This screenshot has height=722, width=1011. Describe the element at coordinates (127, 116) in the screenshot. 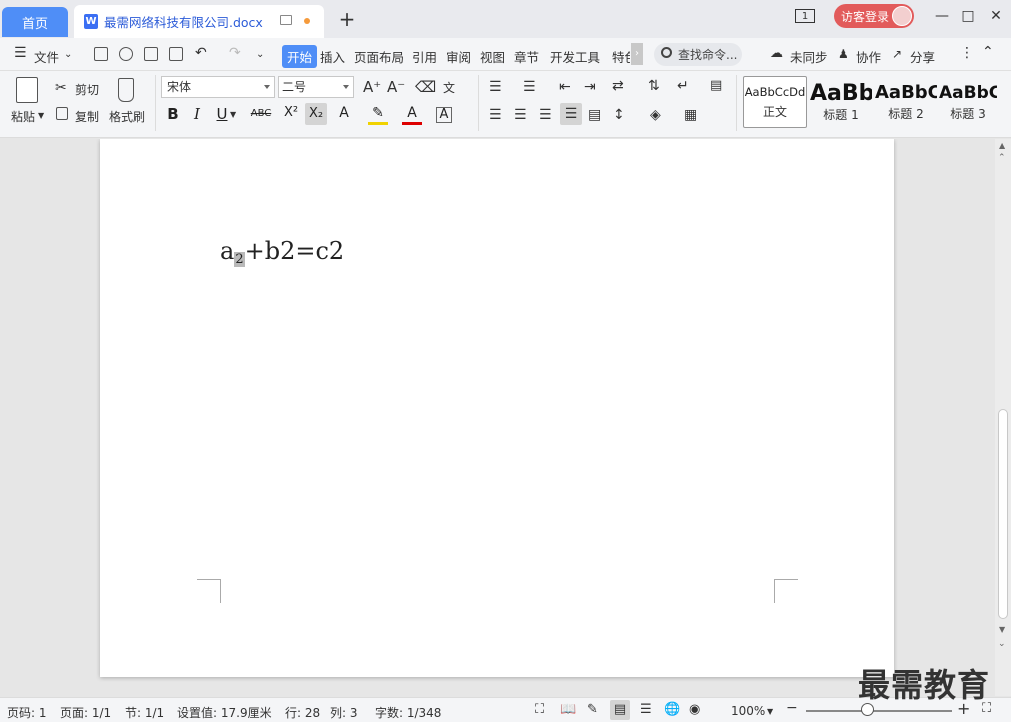

I see `format-painter-button: 格式刷` at that location.